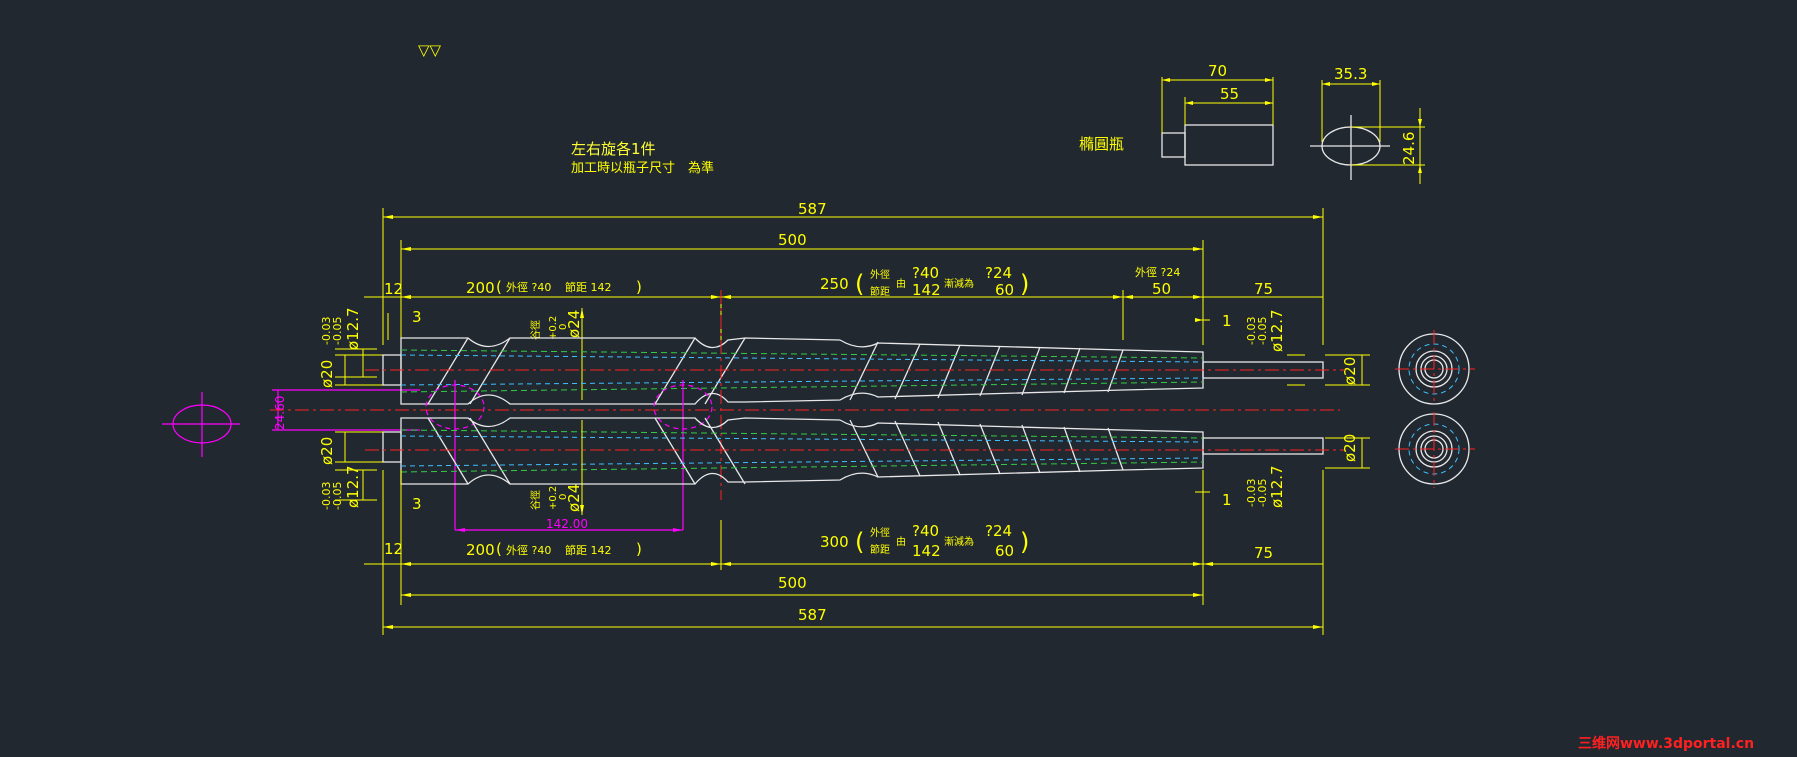  I want to click on dim-top-seg1-od: 外徑 ?40, so click(528, 287).